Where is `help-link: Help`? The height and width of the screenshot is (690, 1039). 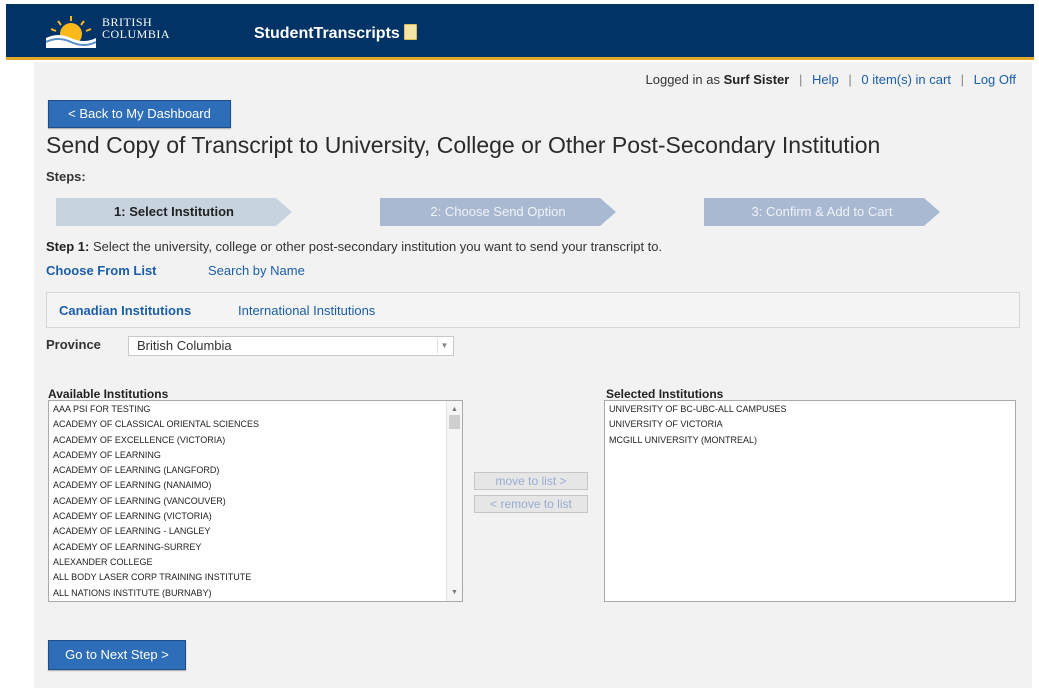
help-link: Help is located at coordinates (825, 79).